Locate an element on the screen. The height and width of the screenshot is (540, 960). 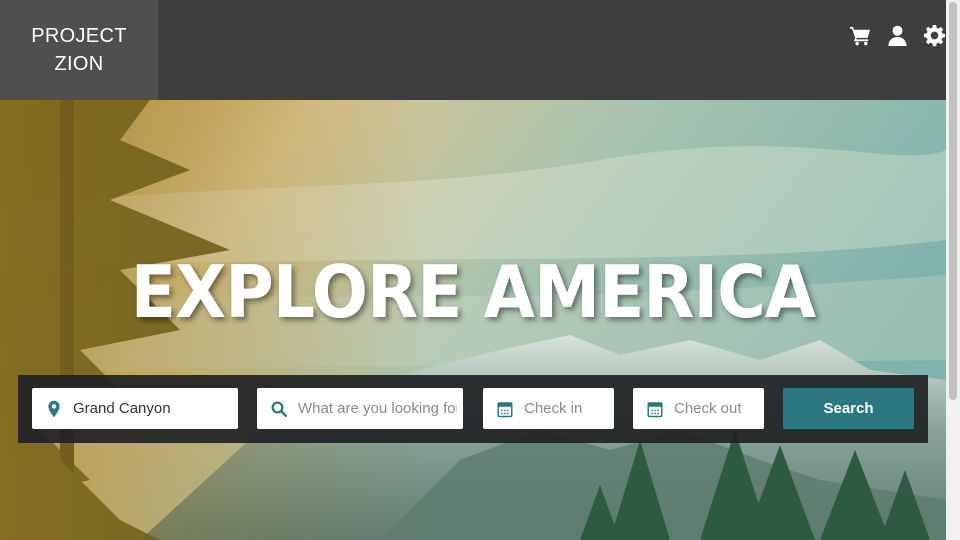
user-icon is located at coordinates (897, 35).